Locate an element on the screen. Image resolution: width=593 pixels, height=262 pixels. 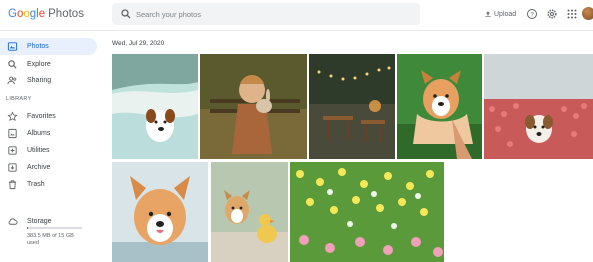
google-photos-logo: Google Photos is located at coordinates (46, 14).